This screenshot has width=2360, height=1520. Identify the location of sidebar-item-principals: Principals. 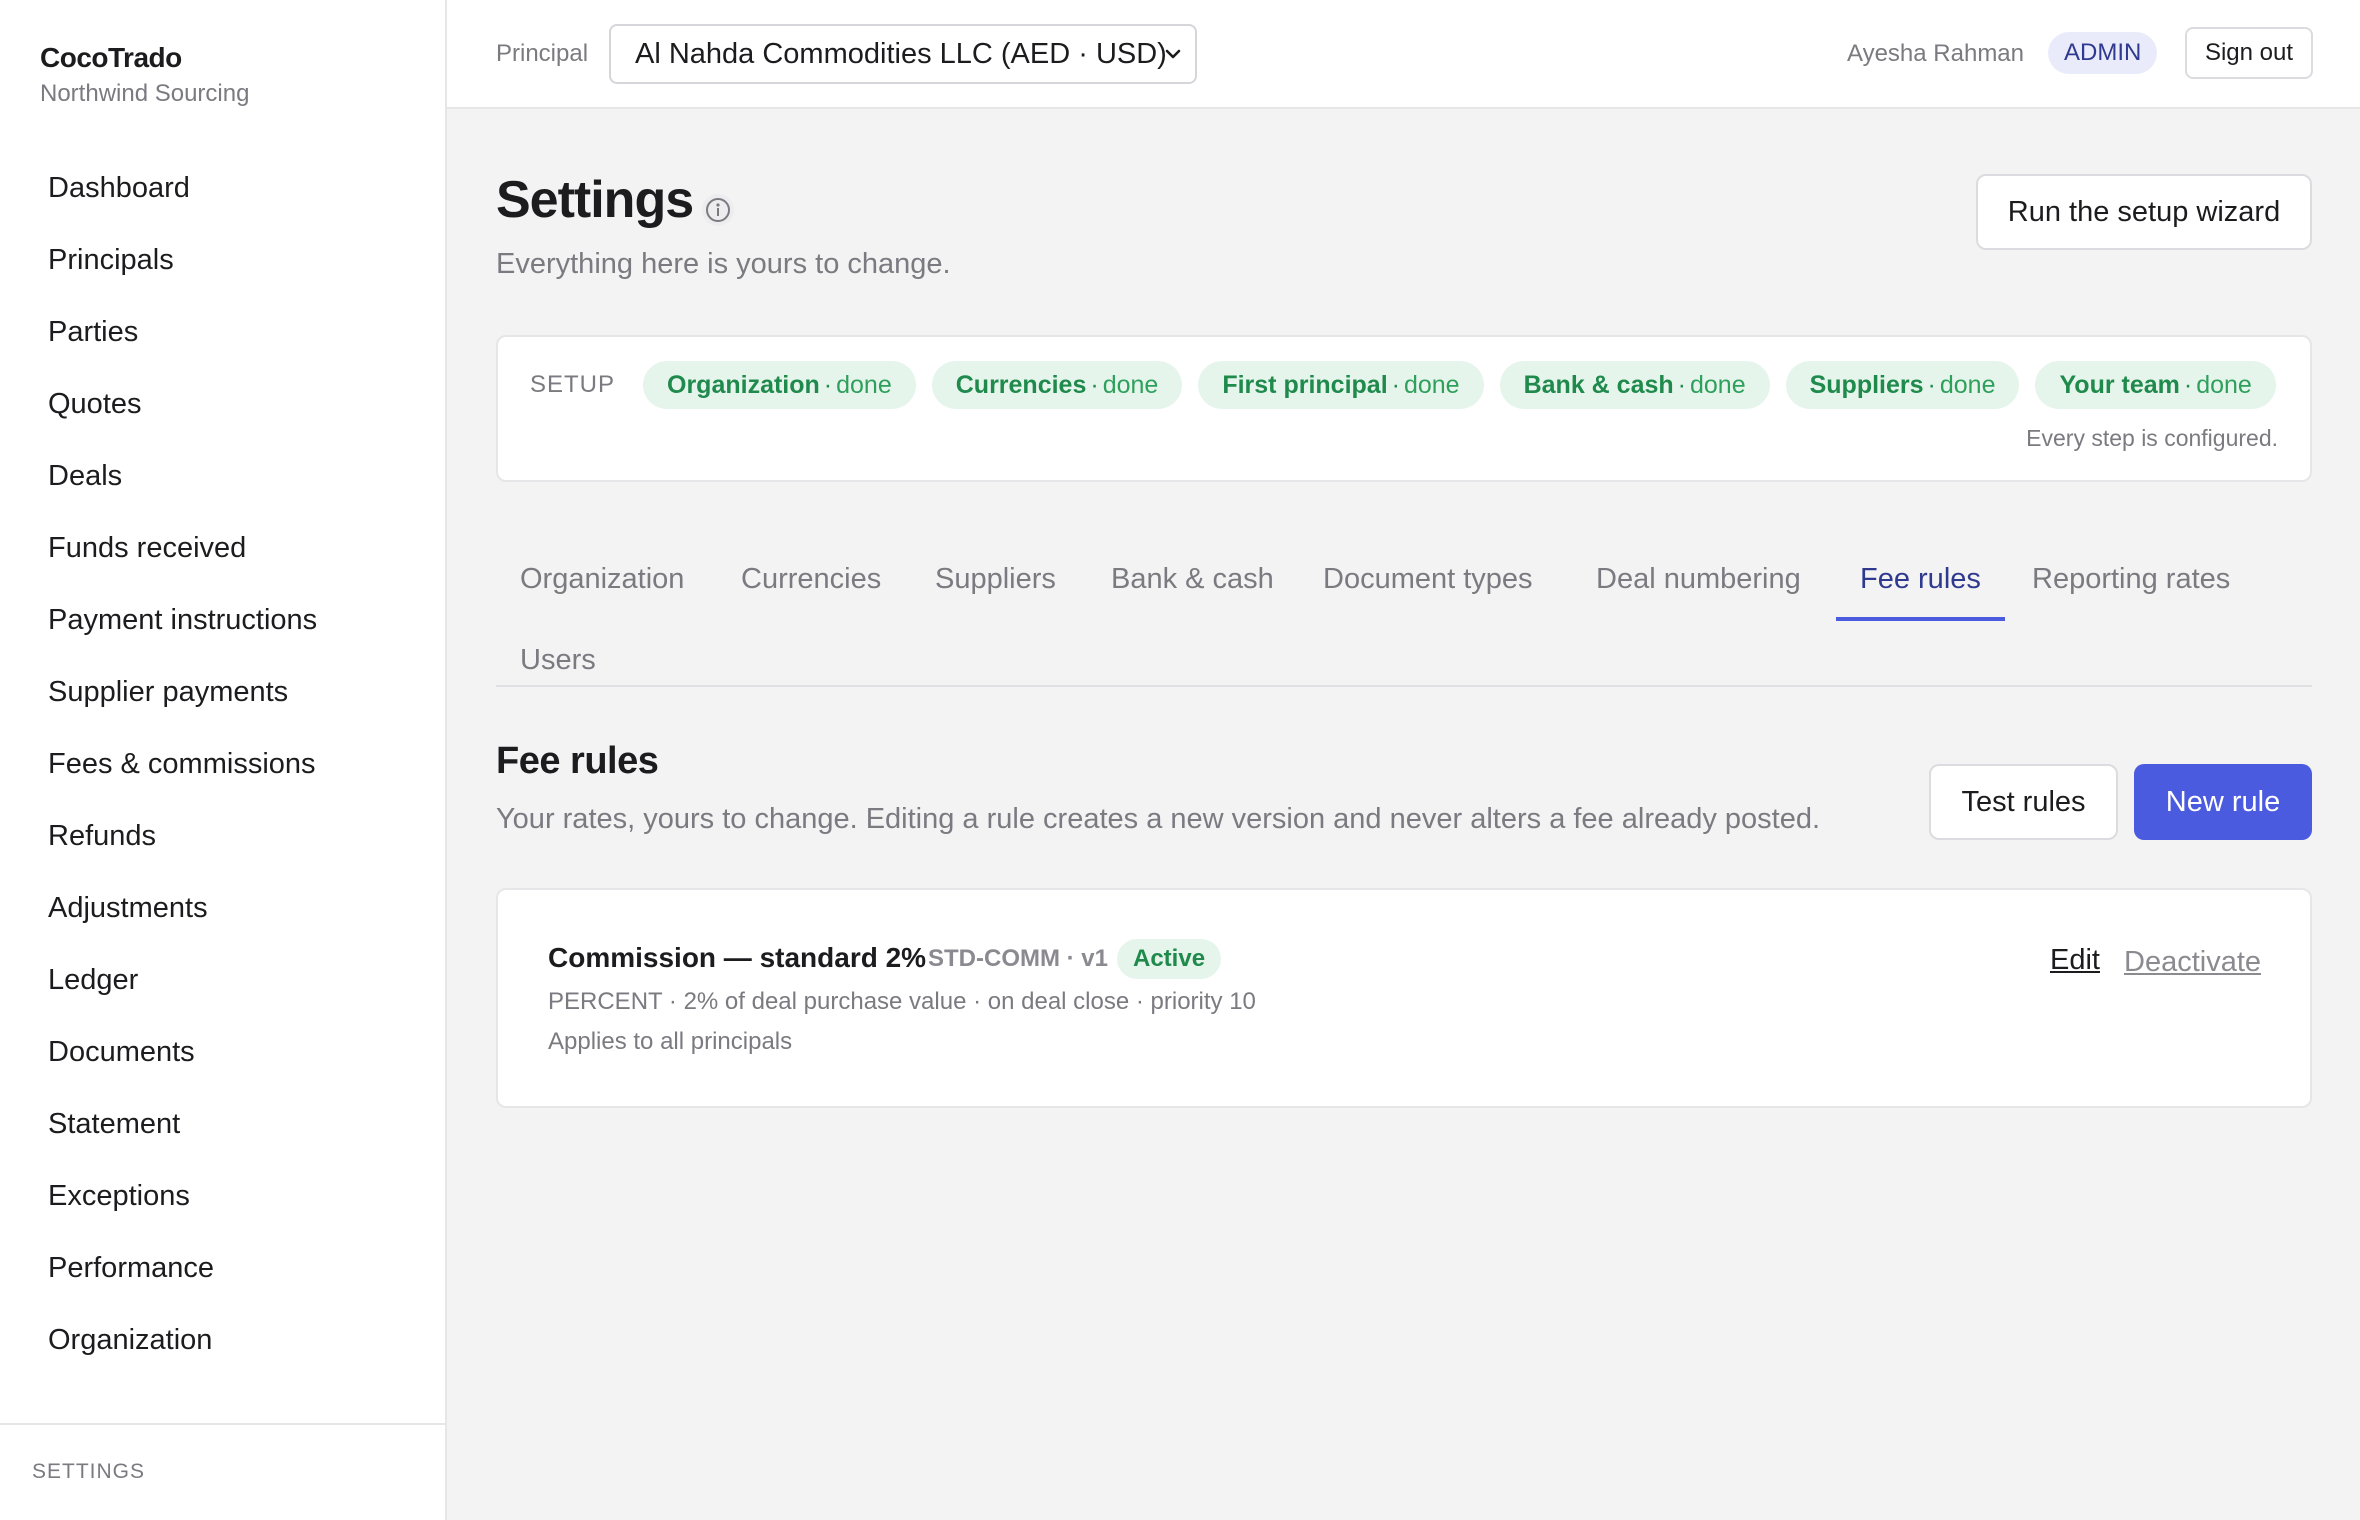
(222, 268).